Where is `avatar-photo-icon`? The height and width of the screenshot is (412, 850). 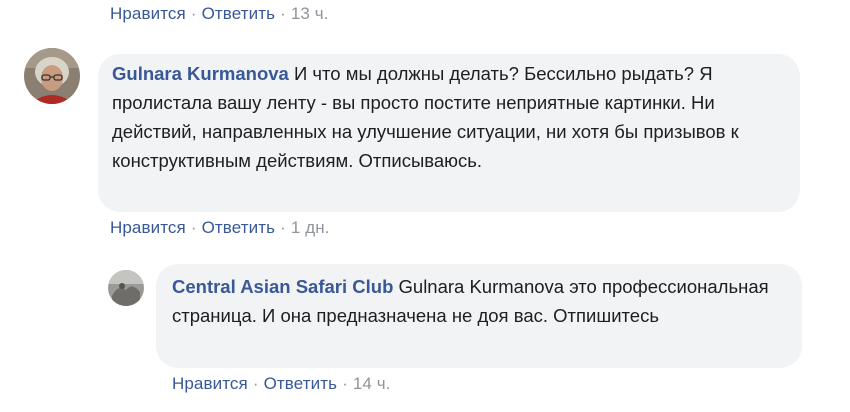 avatar-photo-icon is located at coordinates (52, 76).